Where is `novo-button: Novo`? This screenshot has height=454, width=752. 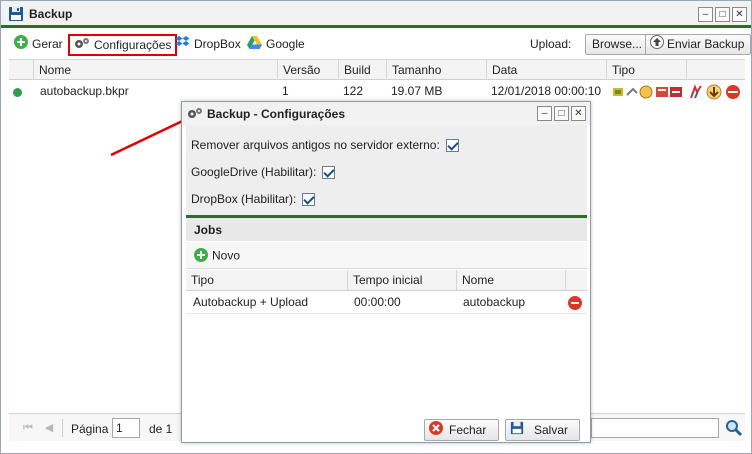 novo-button: Novo is located at coordinates (217, 256).